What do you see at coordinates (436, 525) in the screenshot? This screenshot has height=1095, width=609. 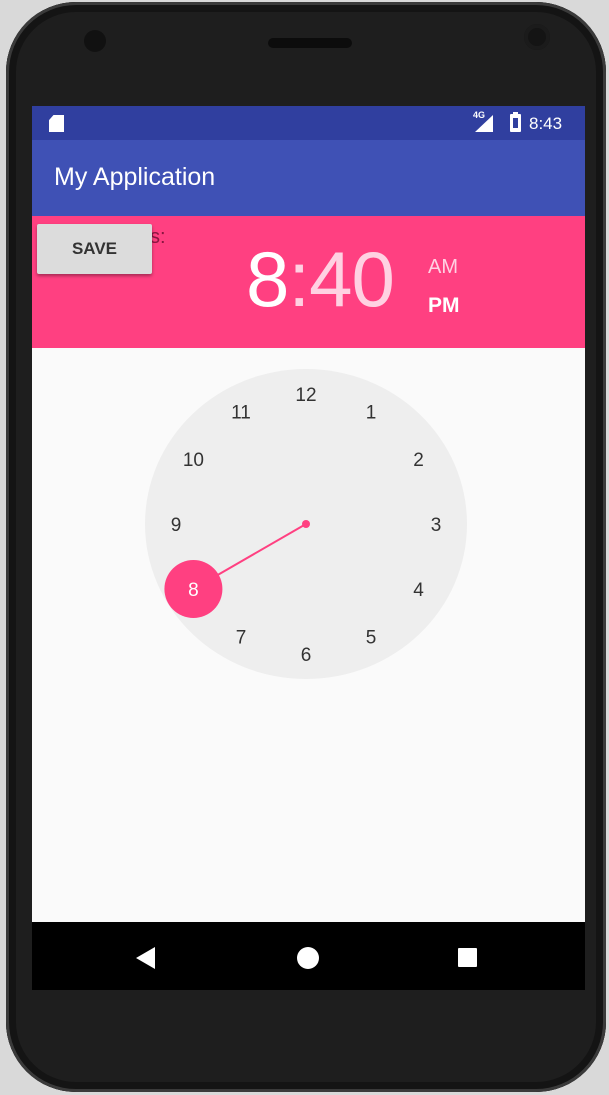 I see `clock-number-3: 3` at bounding box center [436, 525].